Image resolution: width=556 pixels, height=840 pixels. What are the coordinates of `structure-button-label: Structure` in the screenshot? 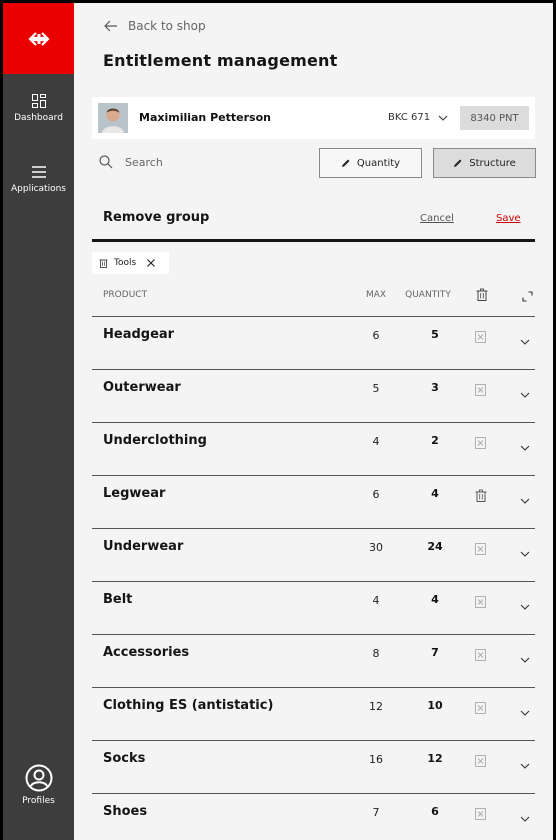 It's located at (492, 163).